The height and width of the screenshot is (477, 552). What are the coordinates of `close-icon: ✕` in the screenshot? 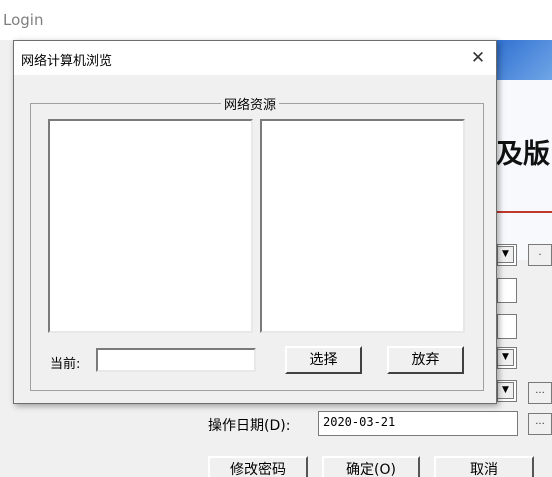 It's located at (478, 58).